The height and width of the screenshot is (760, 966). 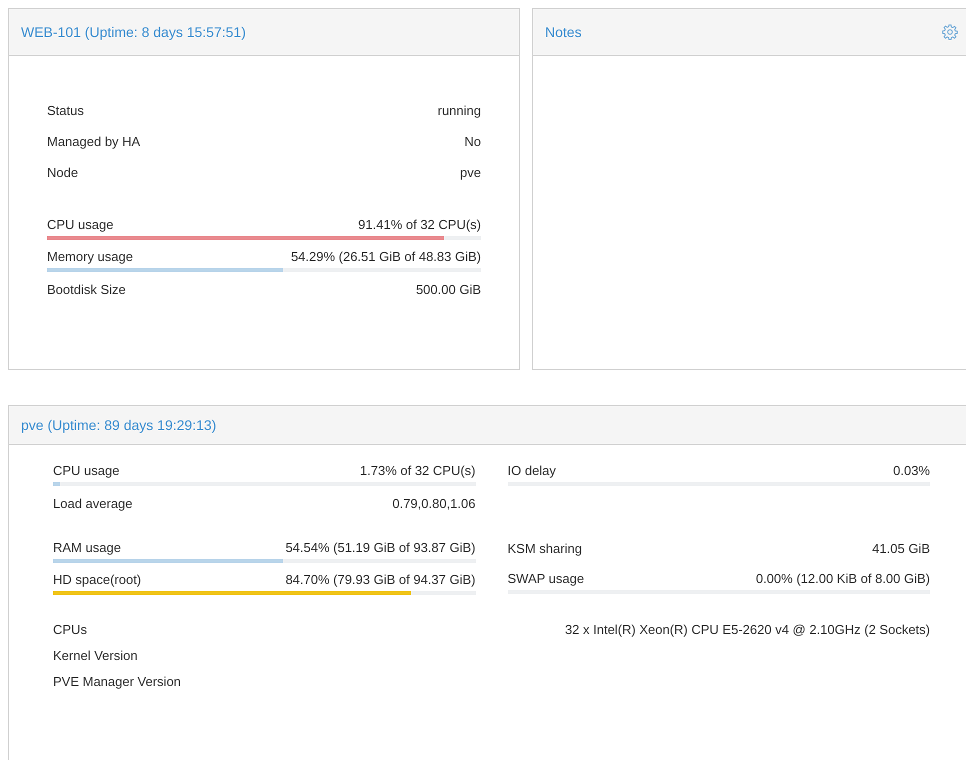 What do you see at coordinates (93, 142) in the screenshot?
I see `field-label: Managed by HA` at bounding box center [93, 142].